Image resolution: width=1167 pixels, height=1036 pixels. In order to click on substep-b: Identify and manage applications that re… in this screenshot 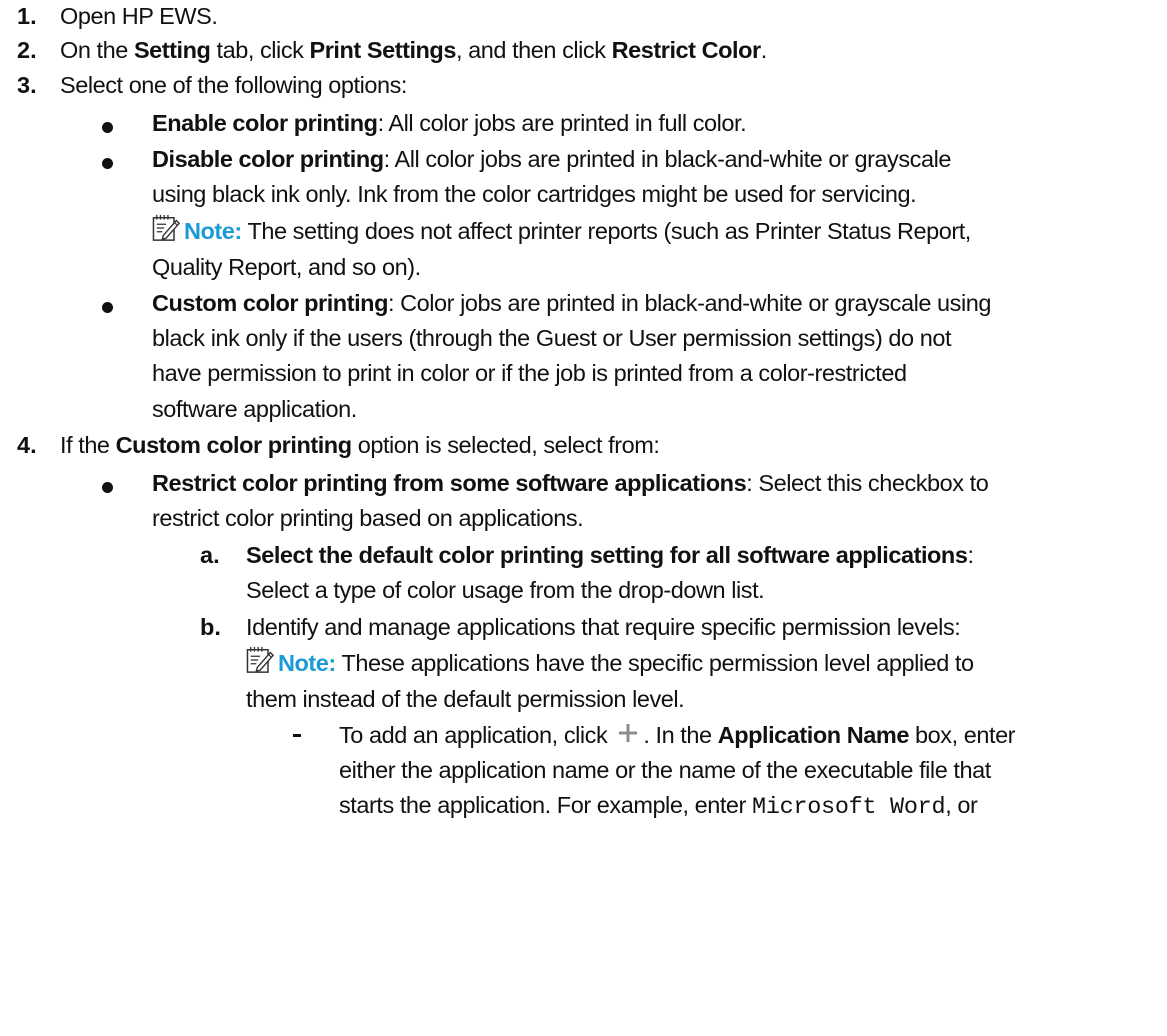, I will do `click(603, 627)`.